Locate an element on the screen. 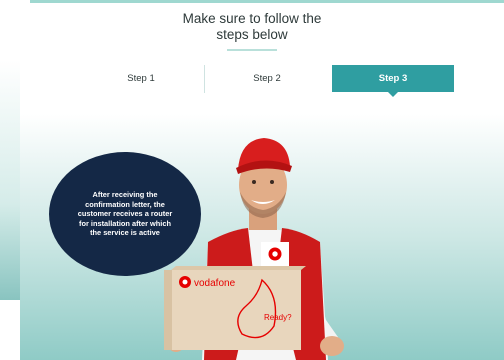 The image size is (504, 360). section-heading: Make sure to follow the steps below is located at coordinates (252, 27).